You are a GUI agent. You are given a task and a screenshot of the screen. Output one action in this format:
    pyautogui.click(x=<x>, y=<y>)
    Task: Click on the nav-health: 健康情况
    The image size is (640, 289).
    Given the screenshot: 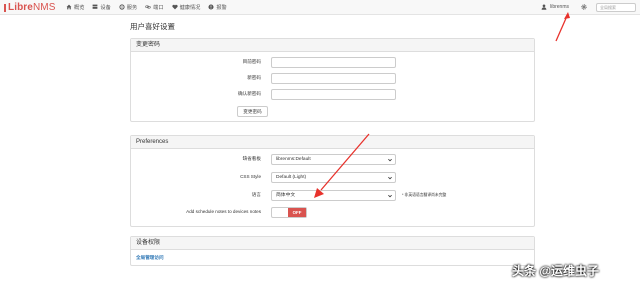 What is the action you would take?
    pyautogui.click(x=186, y=7)
    